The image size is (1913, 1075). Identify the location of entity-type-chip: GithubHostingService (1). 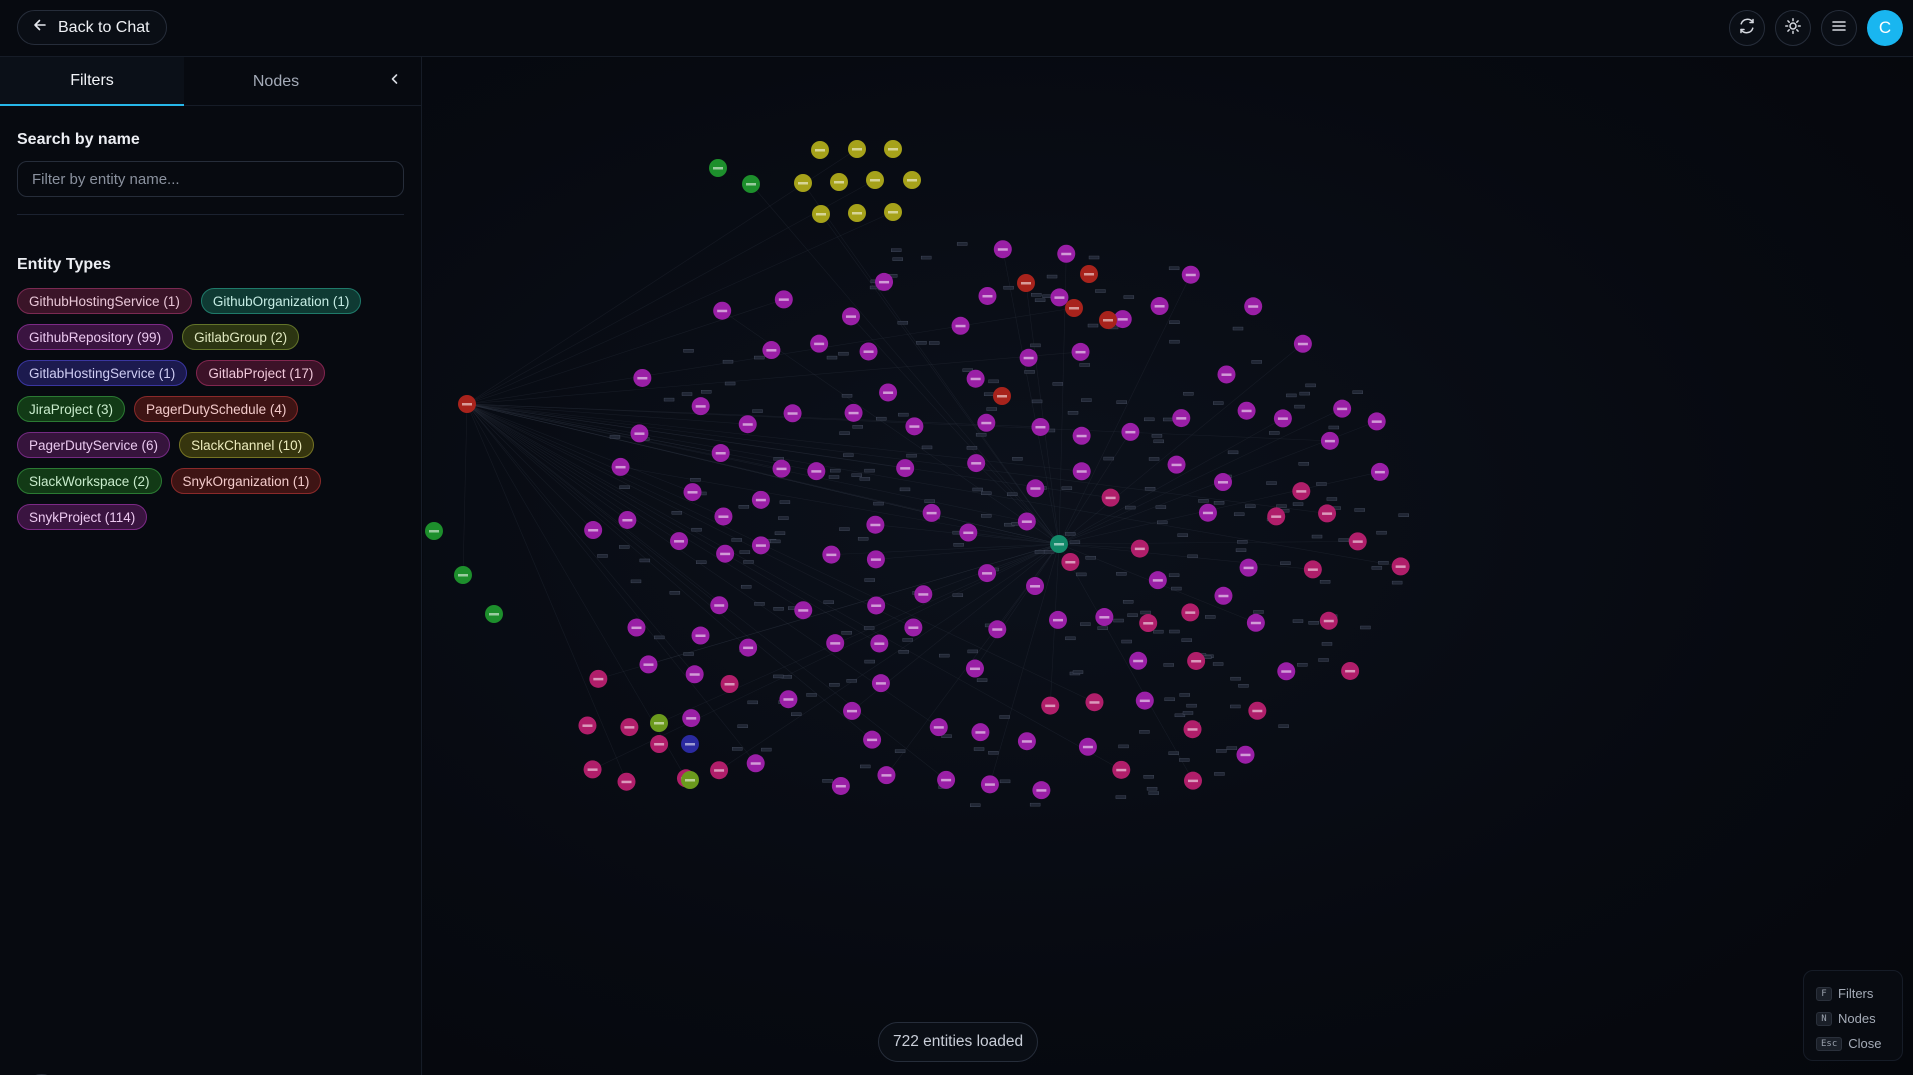
(104, 301).